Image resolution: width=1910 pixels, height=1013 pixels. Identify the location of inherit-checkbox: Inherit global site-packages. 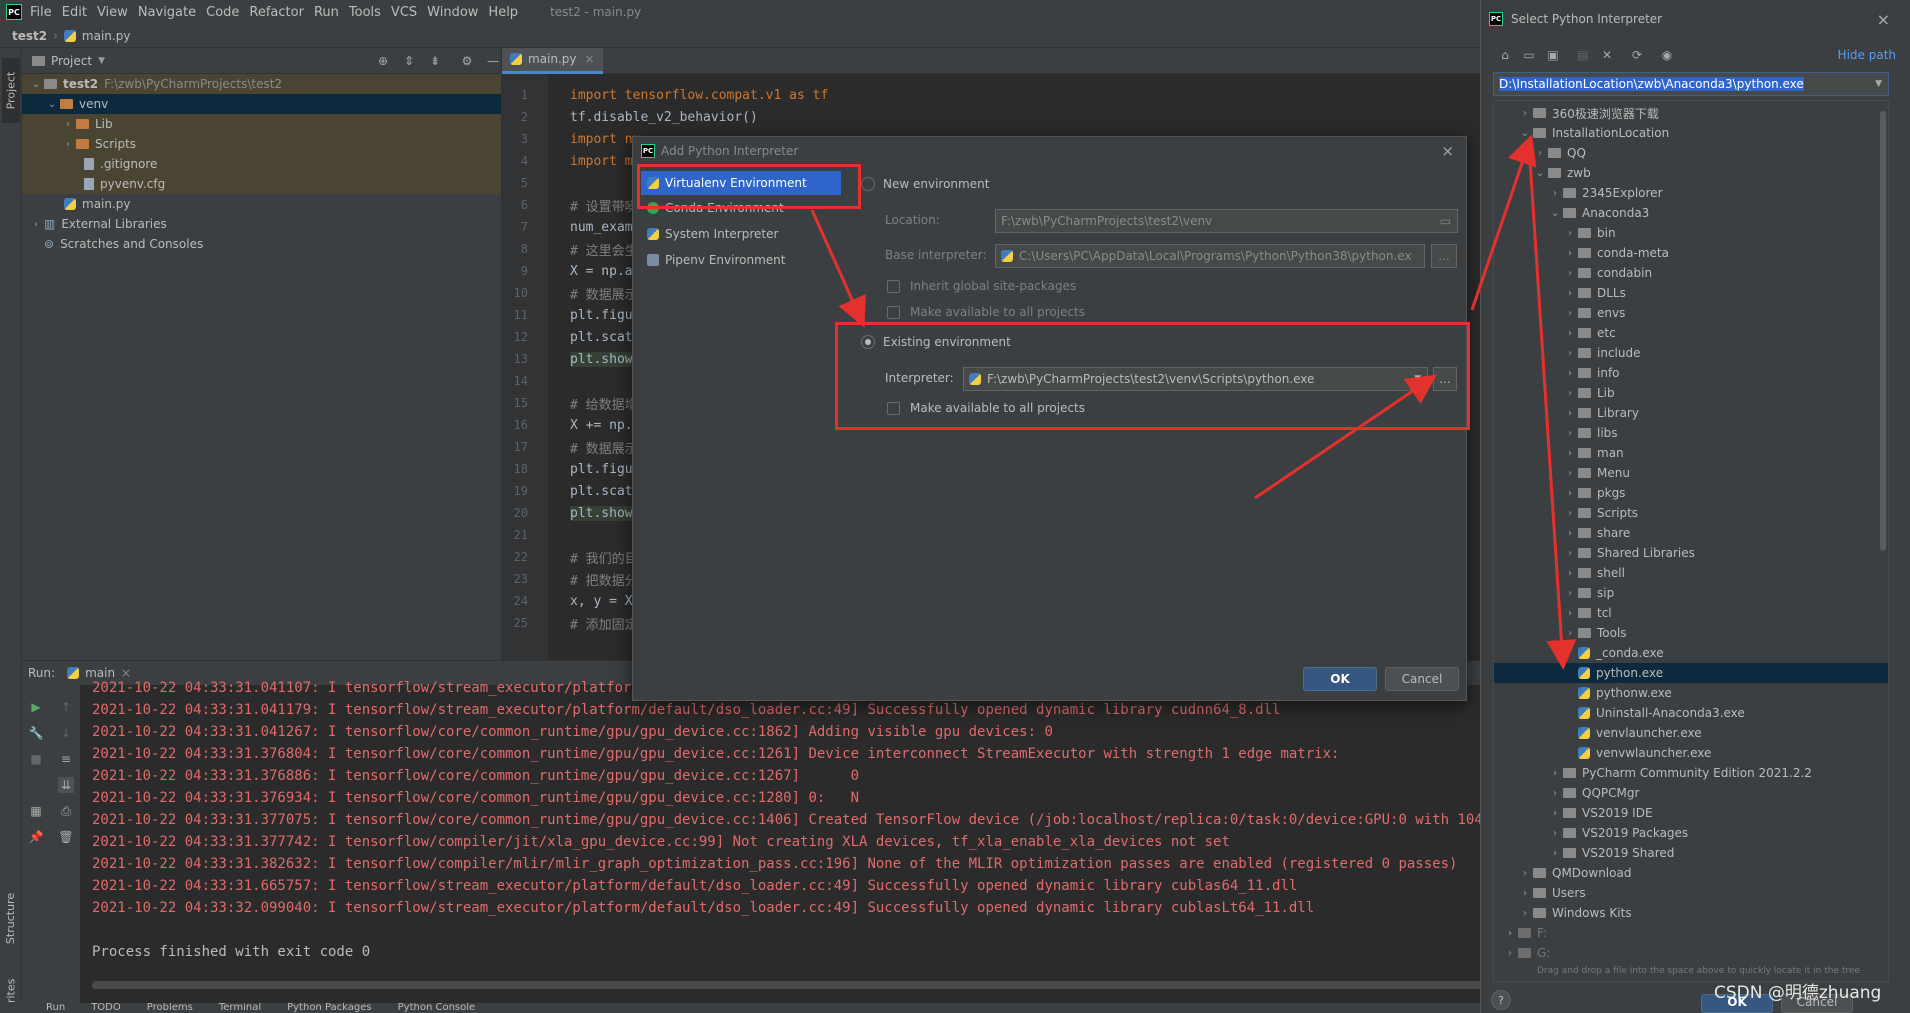
(981, 286).